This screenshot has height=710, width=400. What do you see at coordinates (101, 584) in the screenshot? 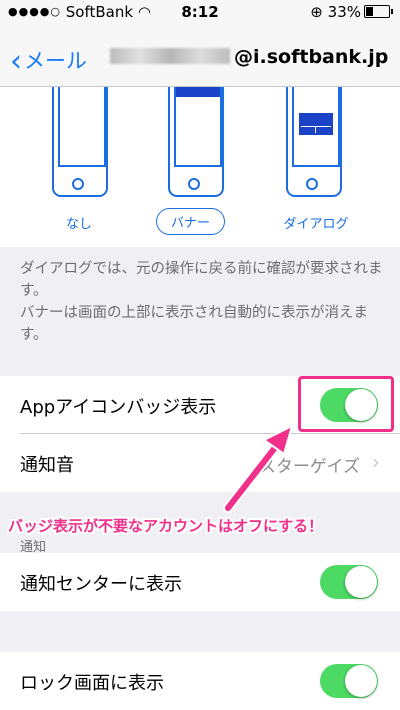
I see `notification-center-label: 通知センターに表示` at bounding box center [101, 584].